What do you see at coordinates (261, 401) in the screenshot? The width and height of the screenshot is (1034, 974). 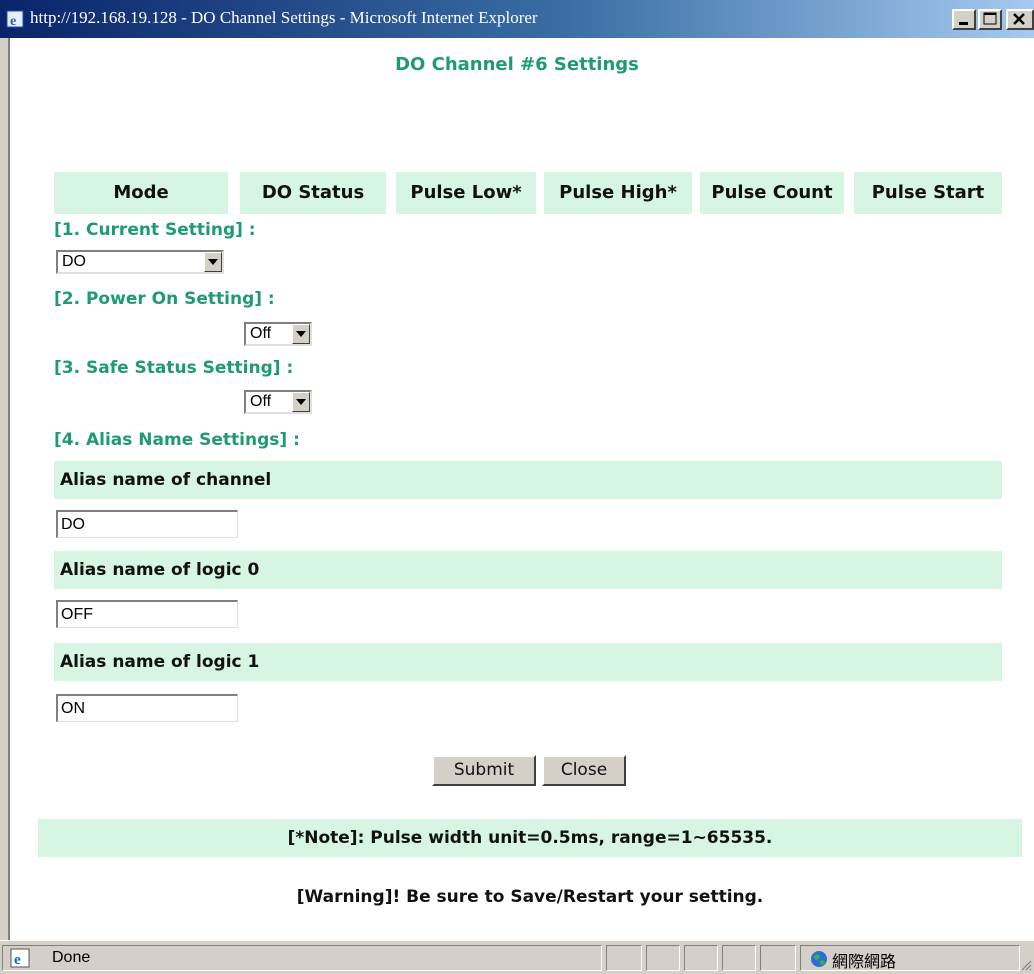 I see `safe-status-select-value: Off` at bounding box center [261, 401].